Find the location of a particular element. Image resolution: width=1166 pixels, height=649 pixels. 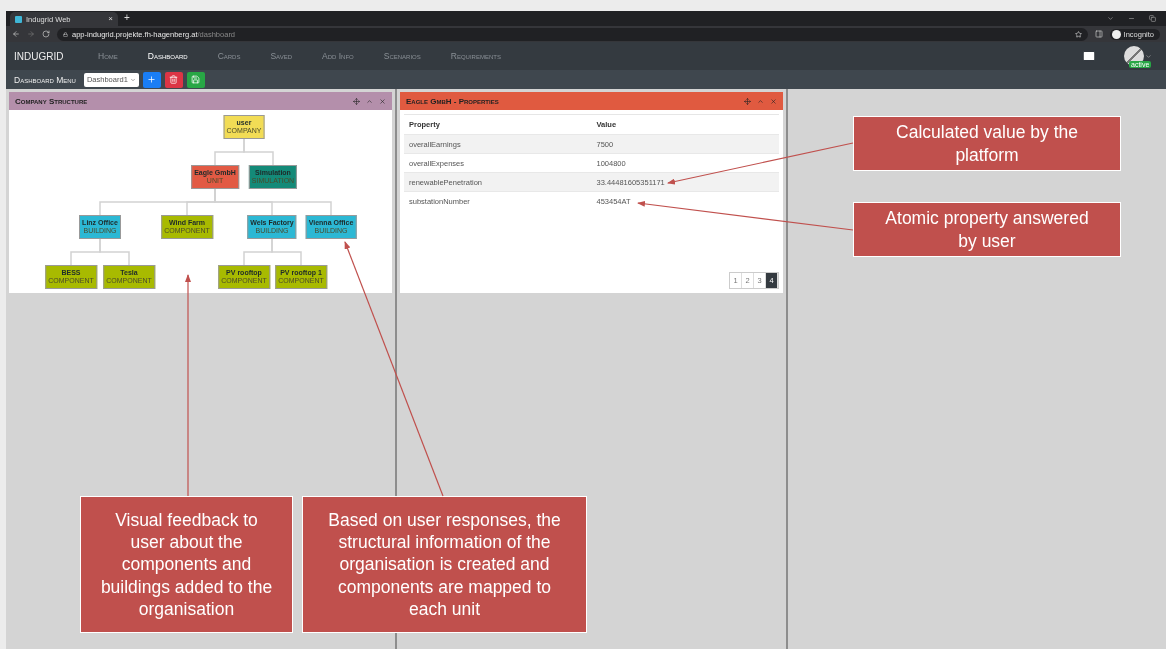

delete-button is located at coordinates (173, 79).